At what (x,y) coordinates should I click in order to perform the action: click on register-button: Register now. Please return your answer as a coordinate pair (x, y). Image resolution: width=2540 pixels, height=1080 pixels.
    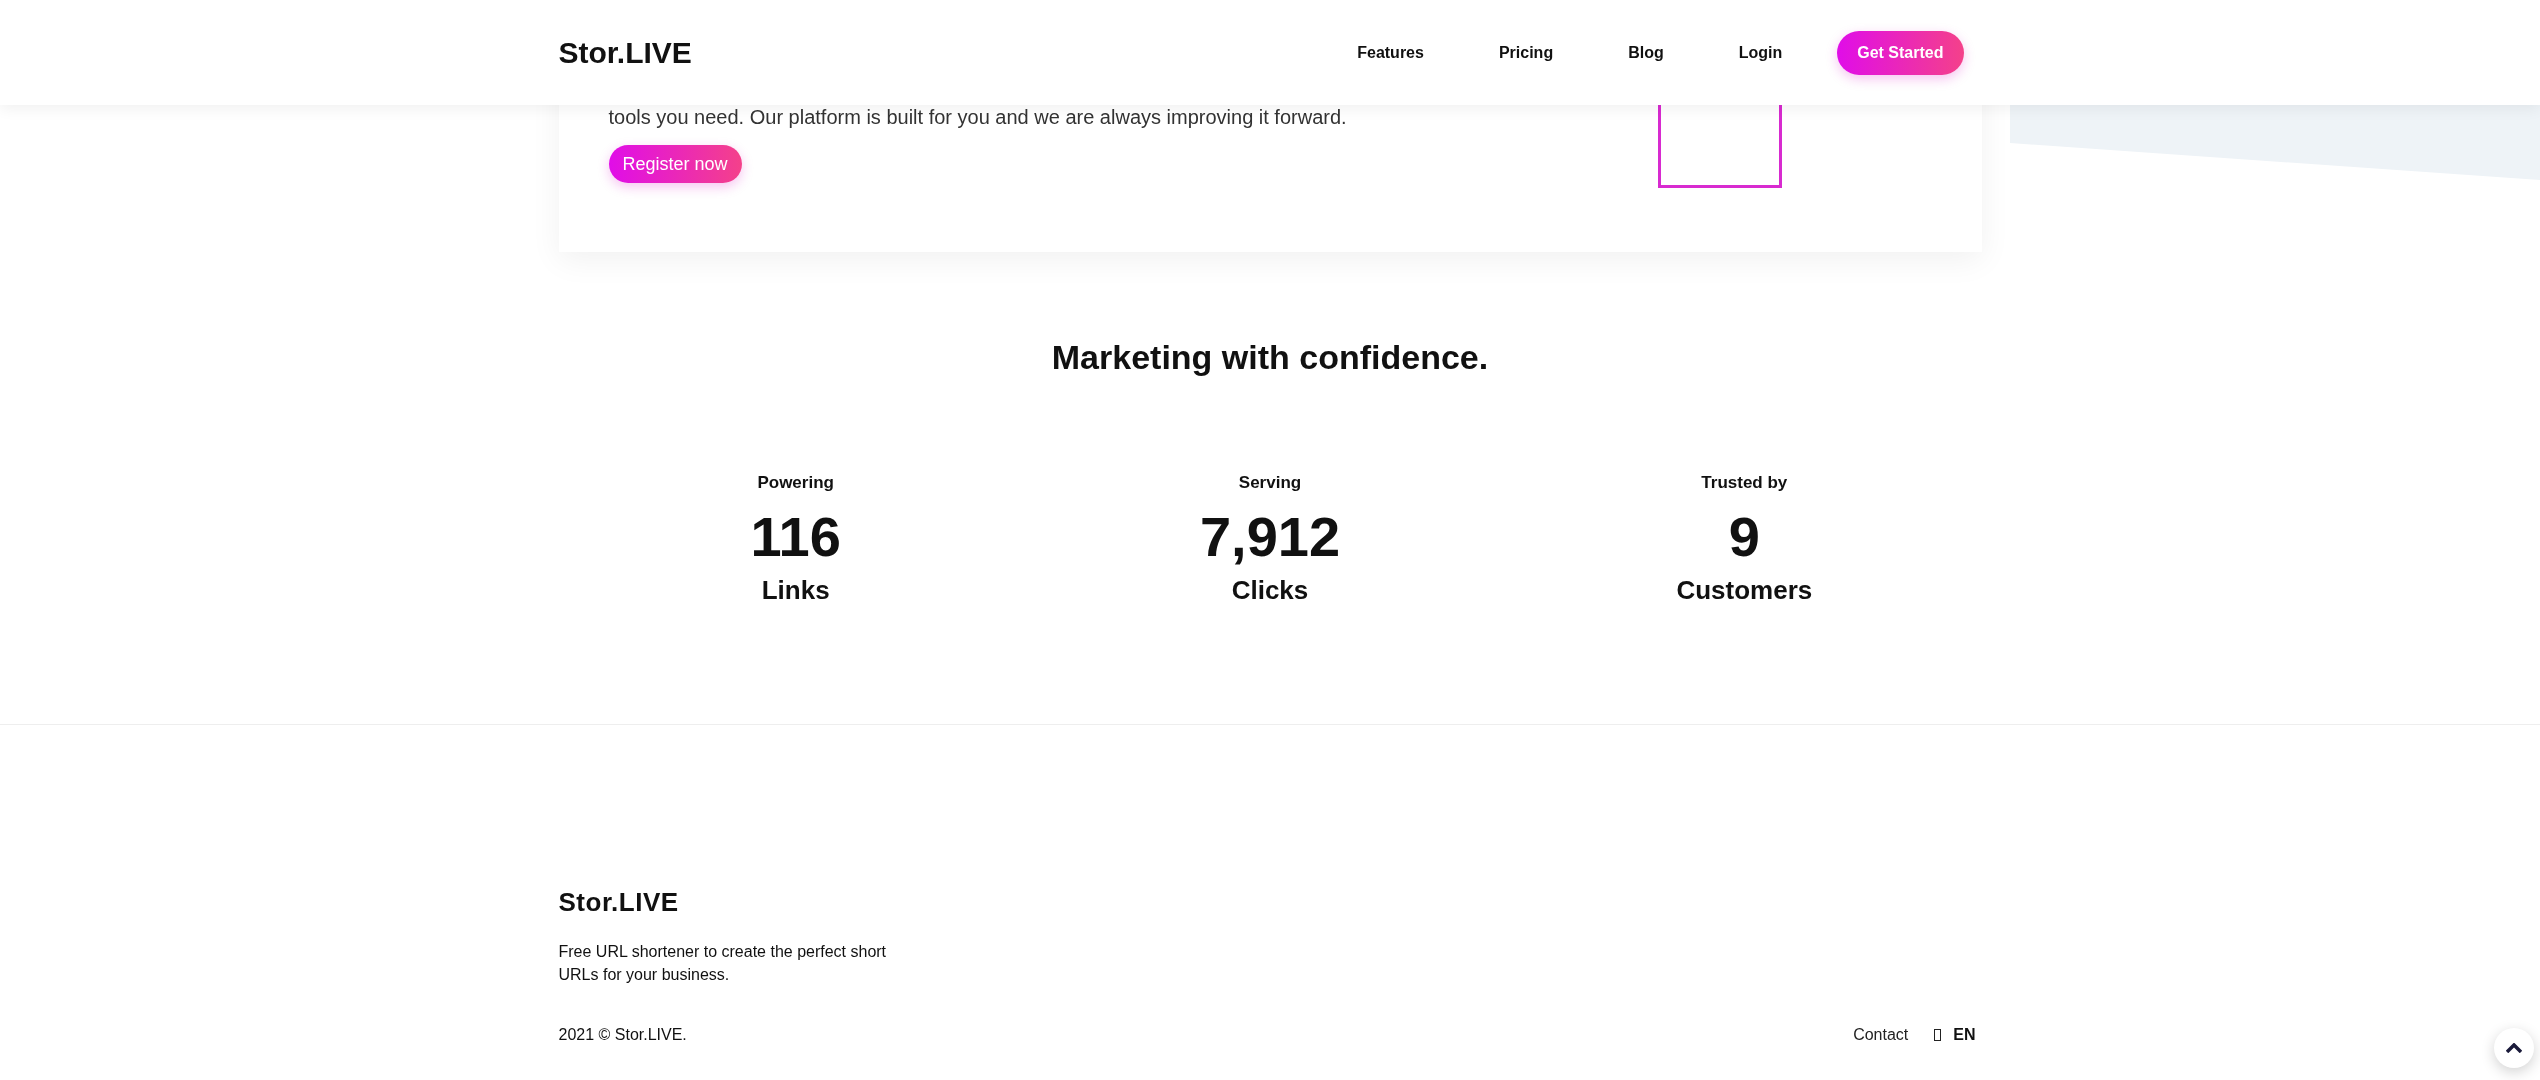
    Looking at the image, I should click on (675, 164).